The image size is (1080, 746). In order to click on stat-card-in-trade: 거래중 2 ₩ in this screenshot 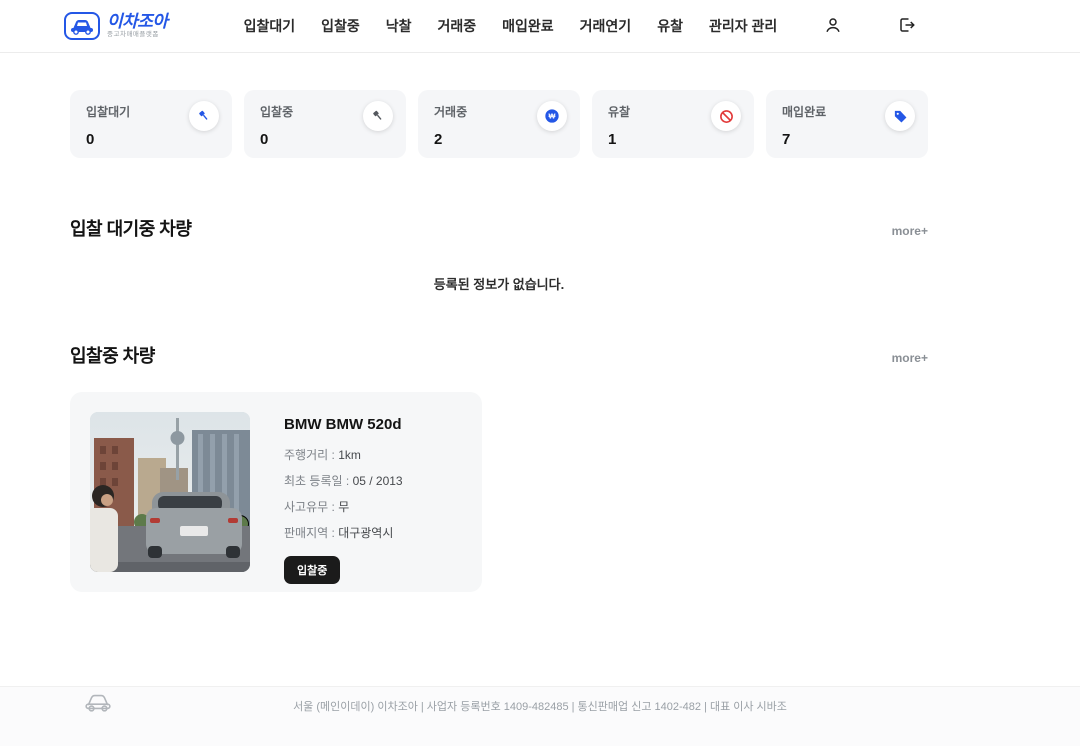, I will do `click(499, 124)`.